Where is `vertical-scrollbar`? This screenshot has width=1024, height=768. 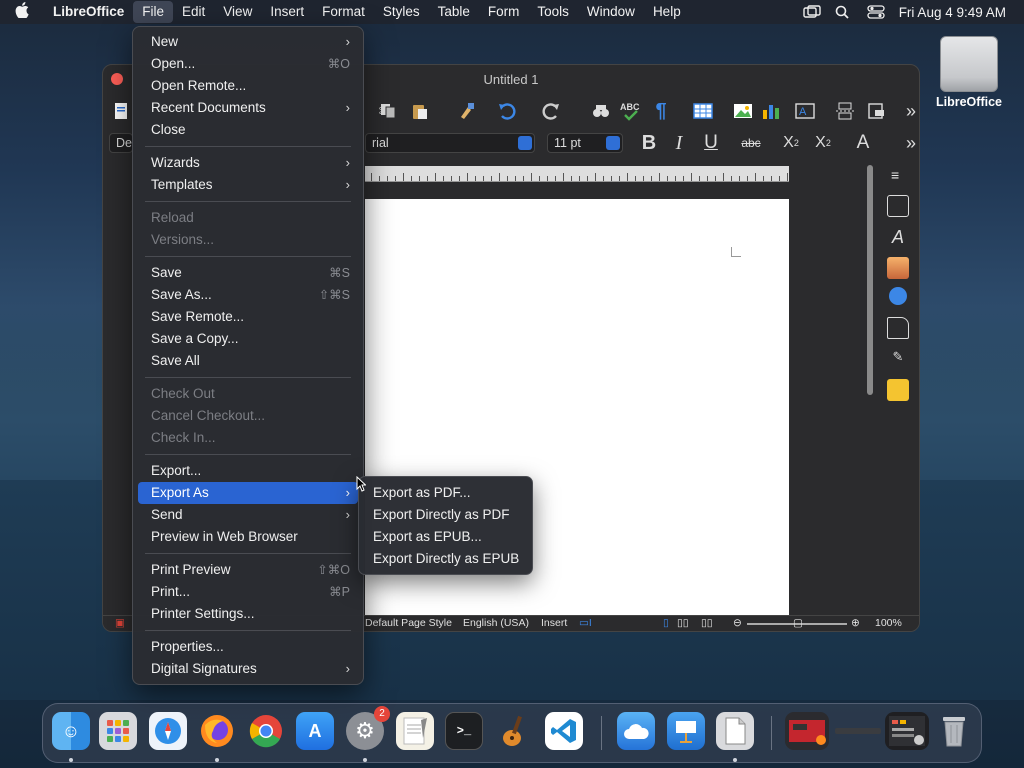 vertical-scrollbar is located at coordinates (870, 285).